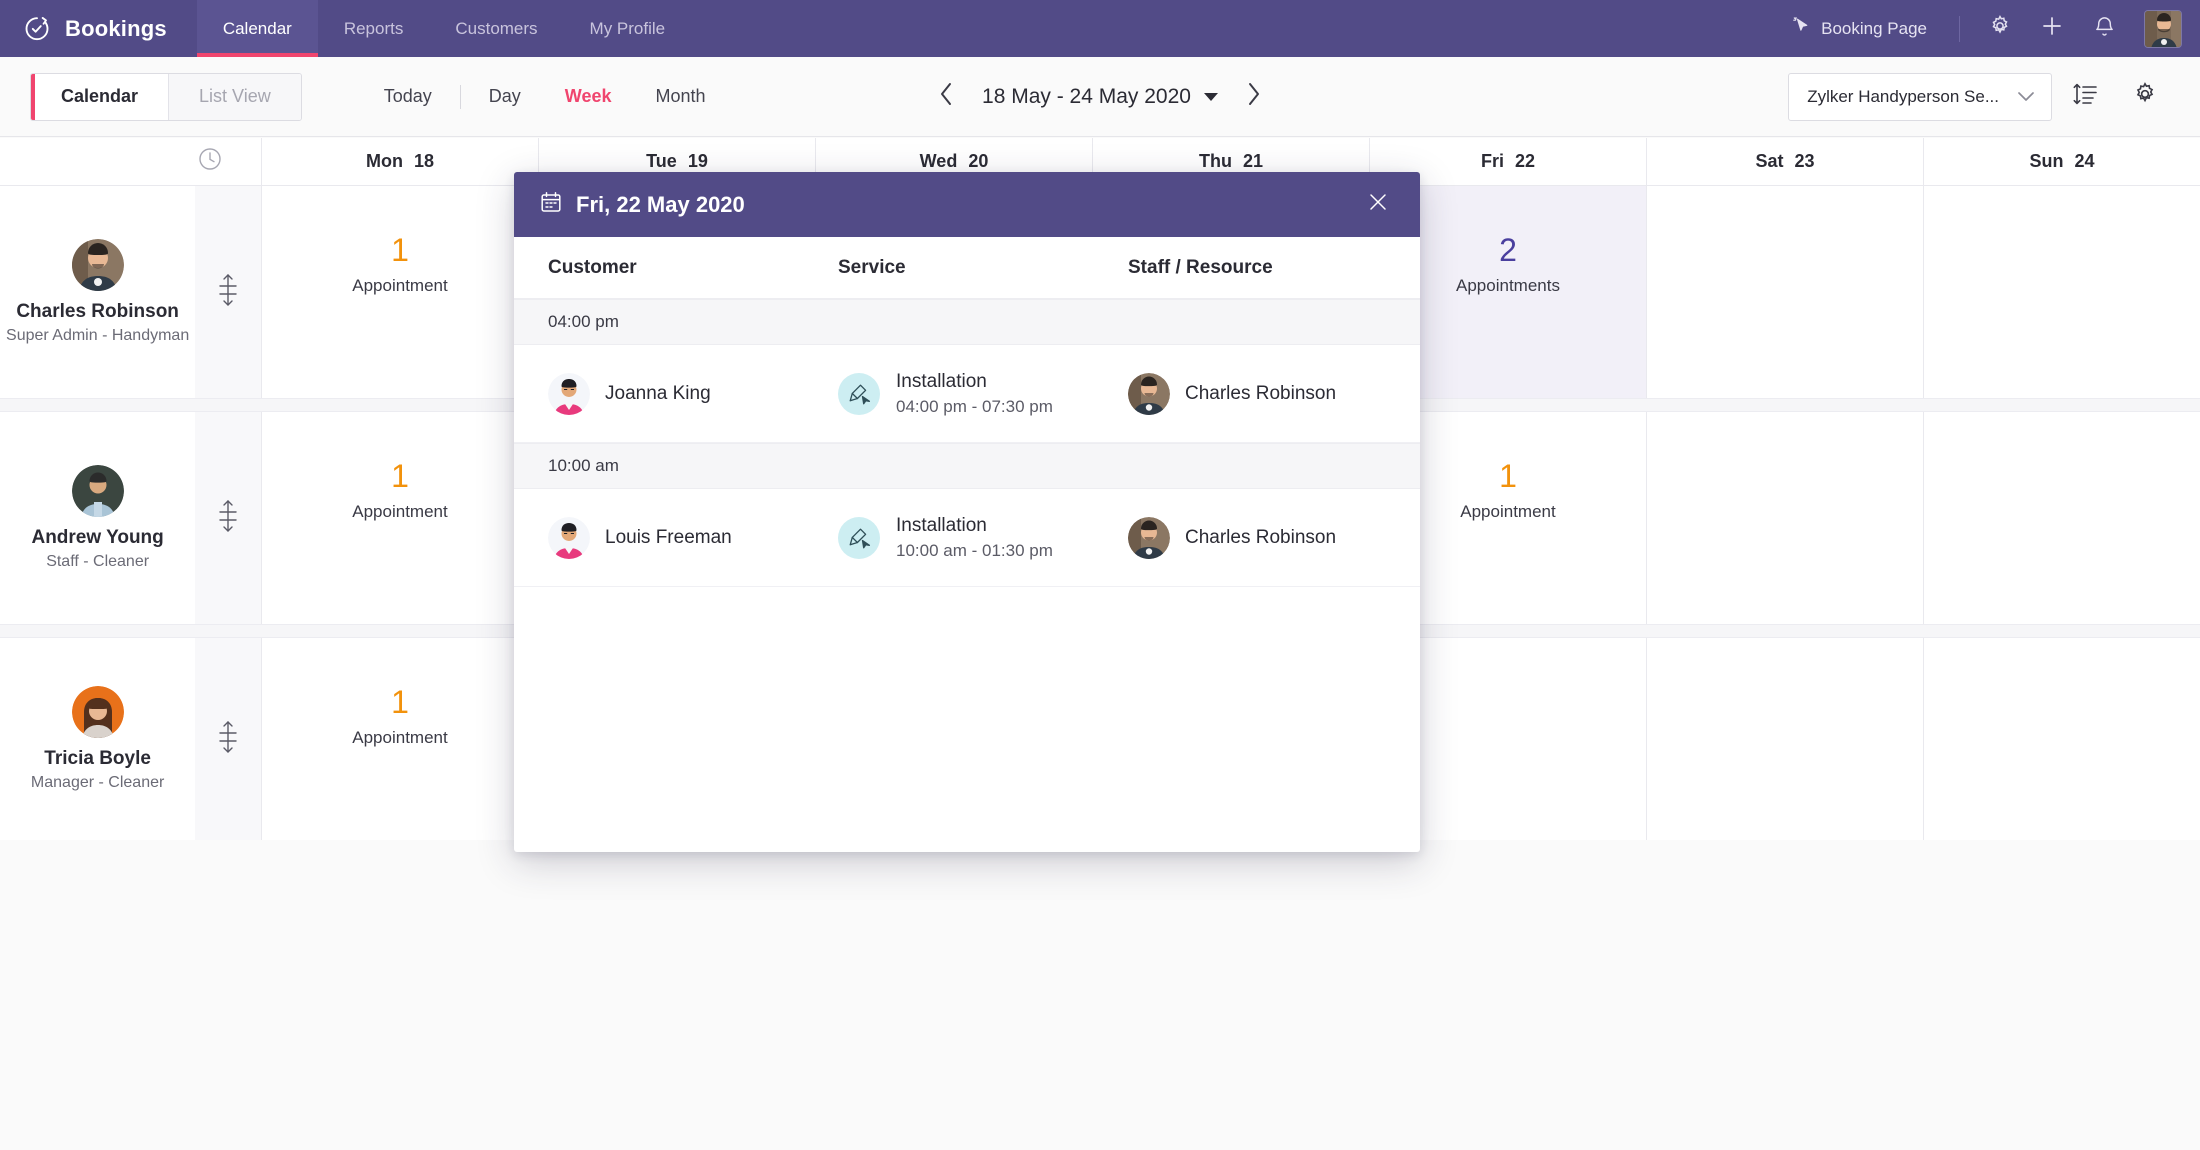 This screenshot has height=1150, width=2200. Describe the element at coordinates (98, 335) in the screenshot. I see `staff-role: Super Admin - Handyman` at that location.